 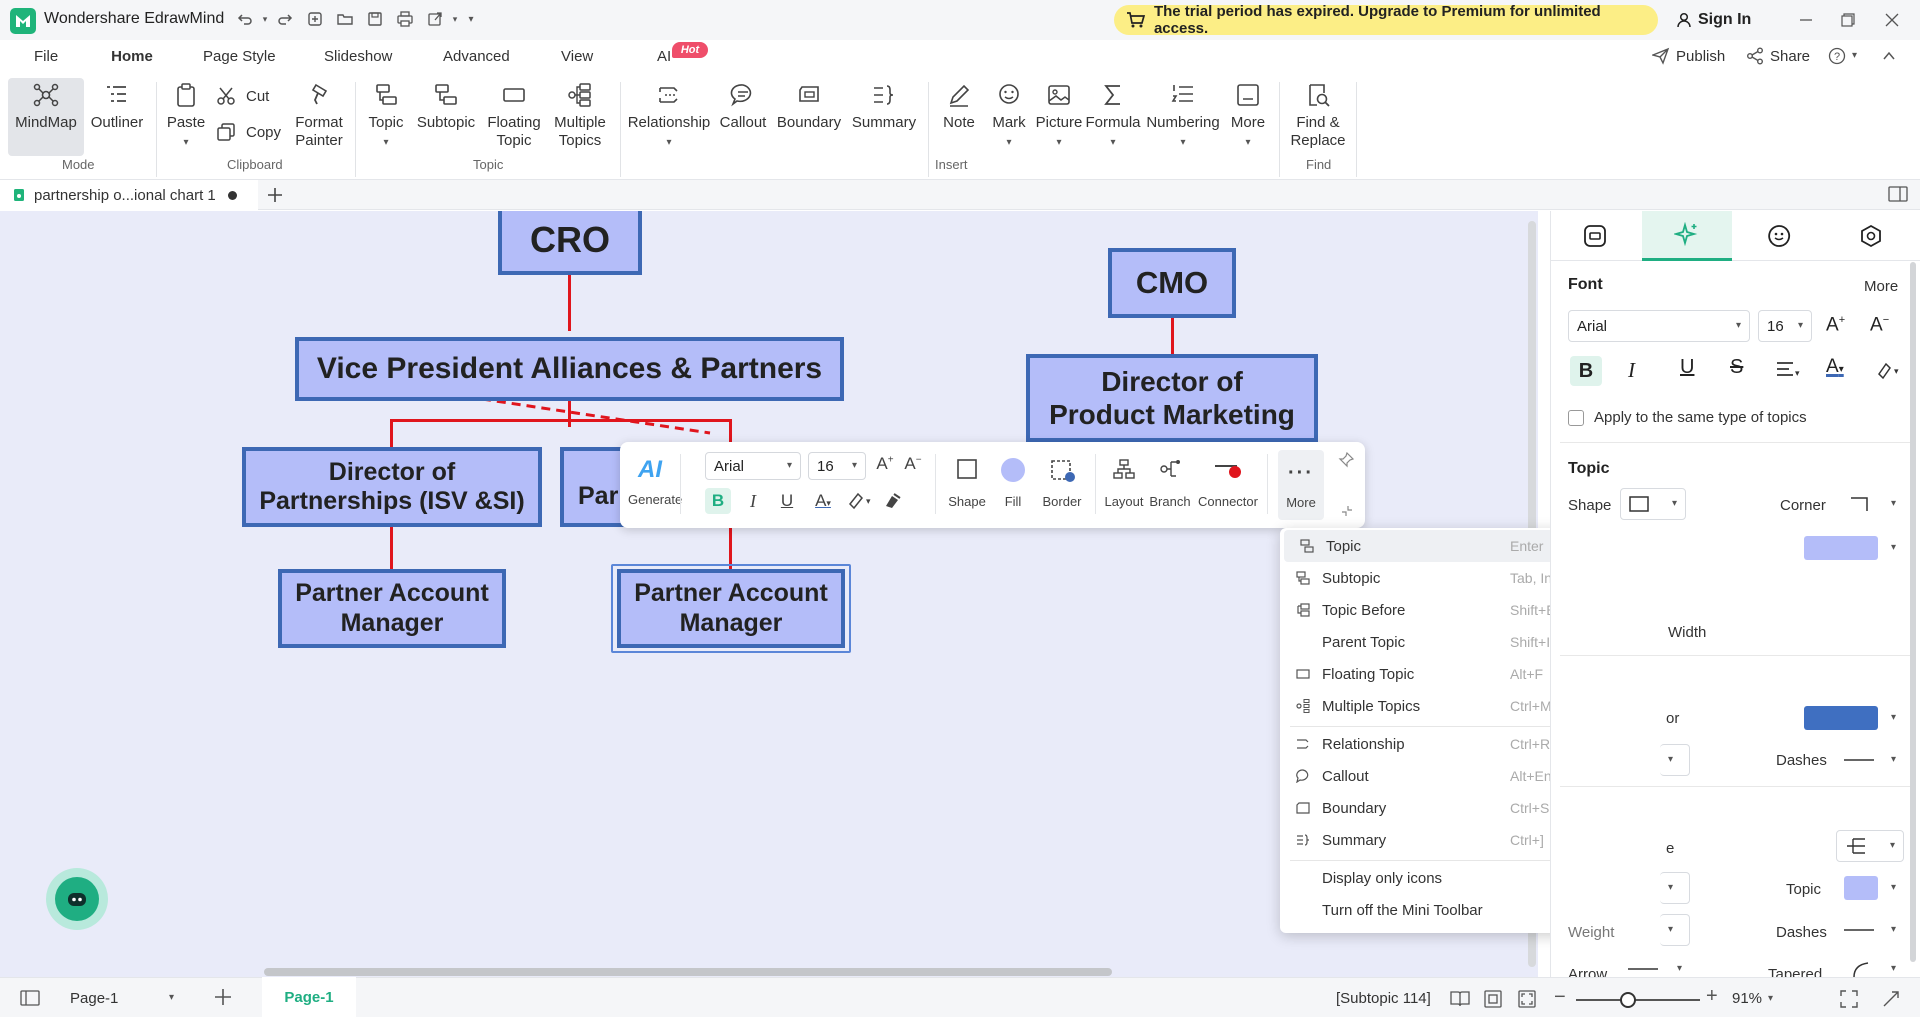 What do you see at coordinates (1059, 114) in the screenshot?
I see `picture-button: Picture ▾` at bounding box center [1059, 114].